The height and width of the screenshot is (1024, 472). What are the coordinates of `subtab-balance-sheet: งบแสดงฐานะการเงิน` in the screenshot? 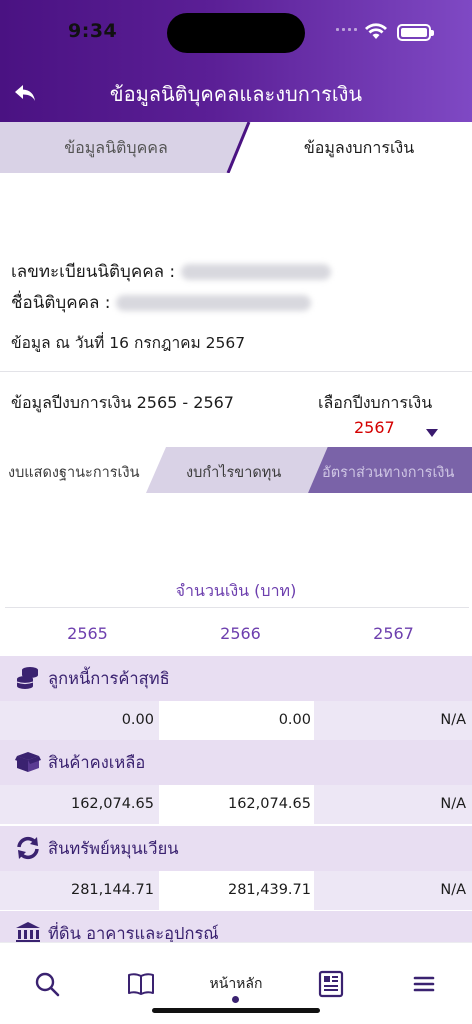 It's located at (83, 470).